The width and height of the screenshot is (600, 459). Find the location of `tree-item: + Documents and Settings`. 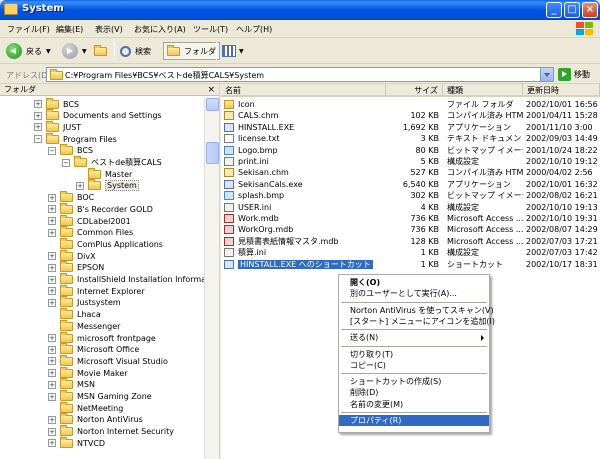

tree-item: + Documents and Settings is located at coordinates (98, 115).